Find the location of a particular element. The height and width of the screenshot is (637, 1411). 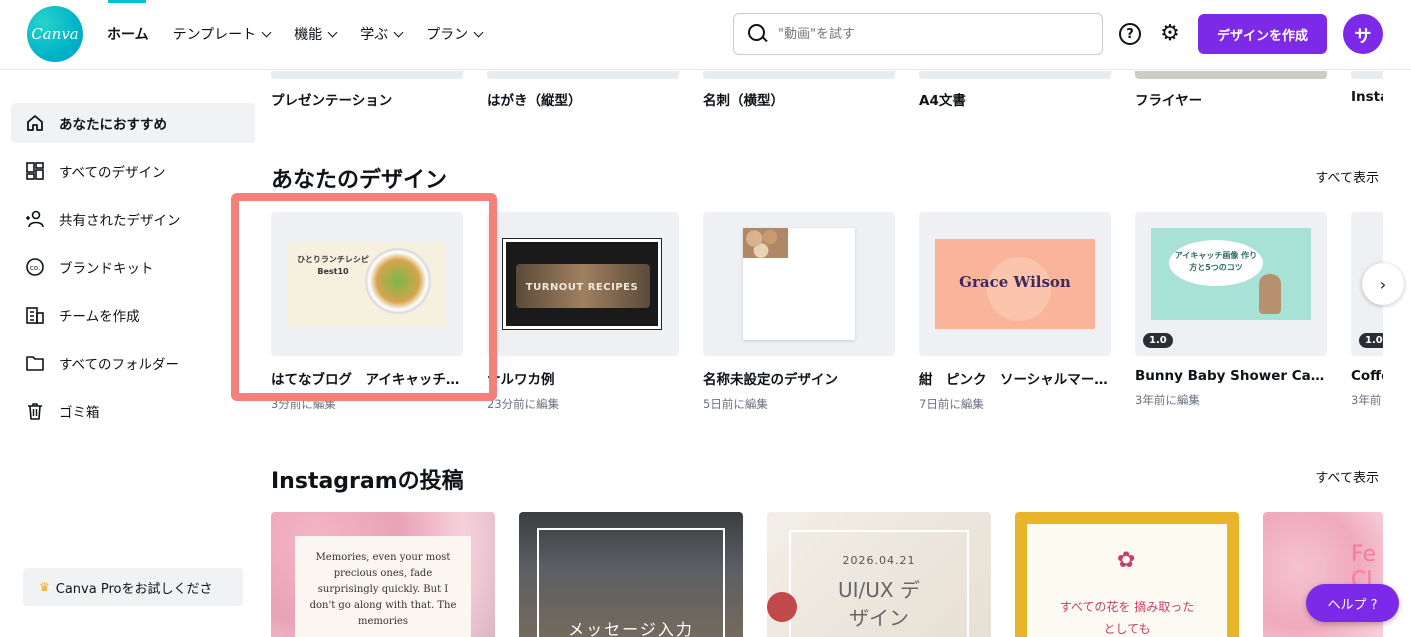

nav-label: テンプレート is located at coordinates (214, 35).